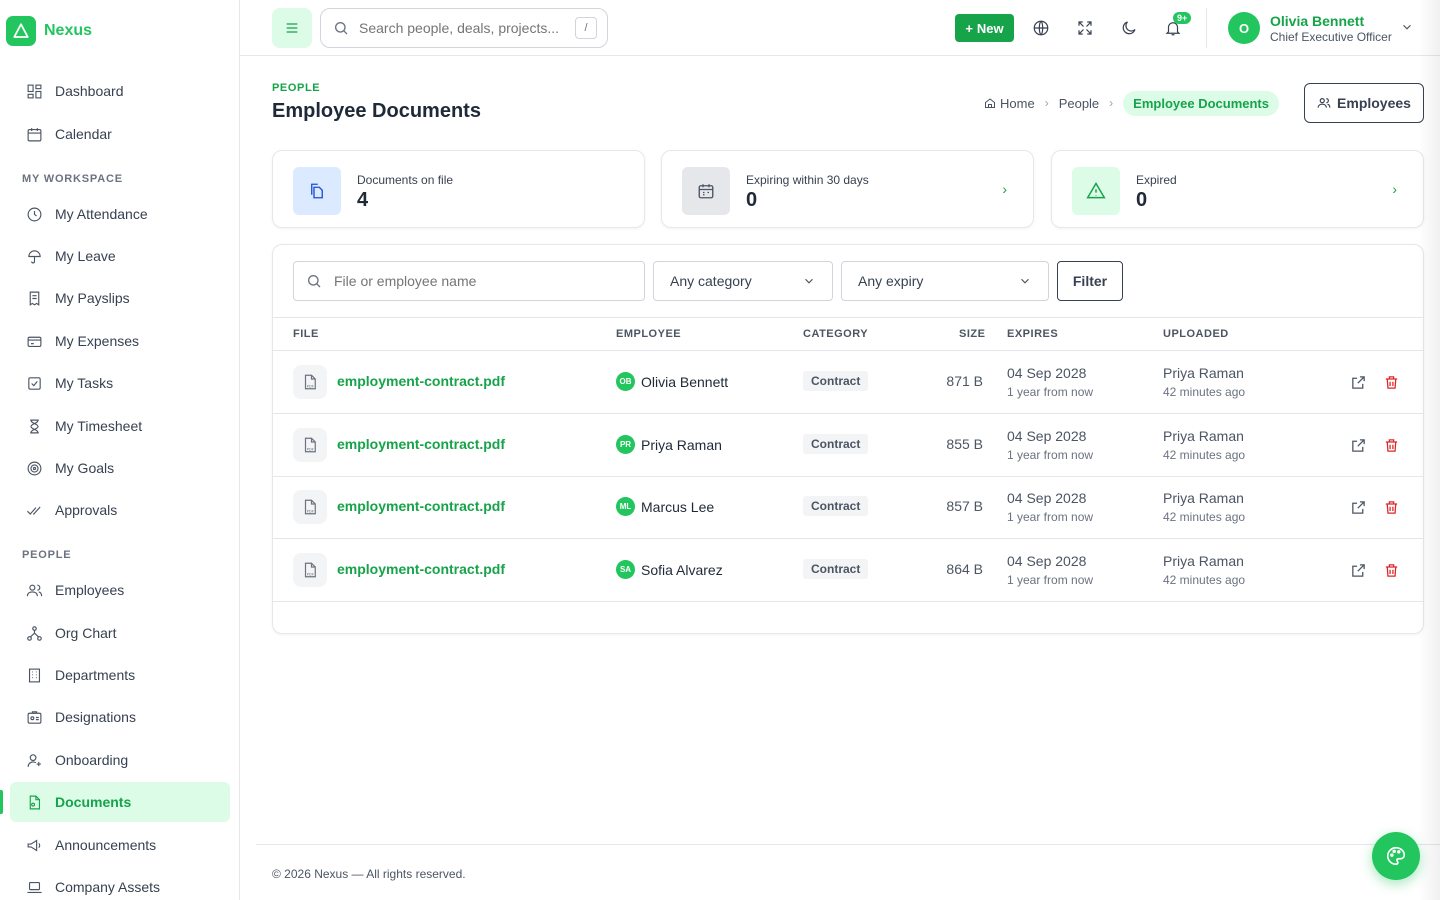 The height and width of the screenshot is (900, 1440). What do you see at coordinates (835, 334) in the screenshot?
I see `column-header-category: CATEGORY` at bounding box center [835, 334].